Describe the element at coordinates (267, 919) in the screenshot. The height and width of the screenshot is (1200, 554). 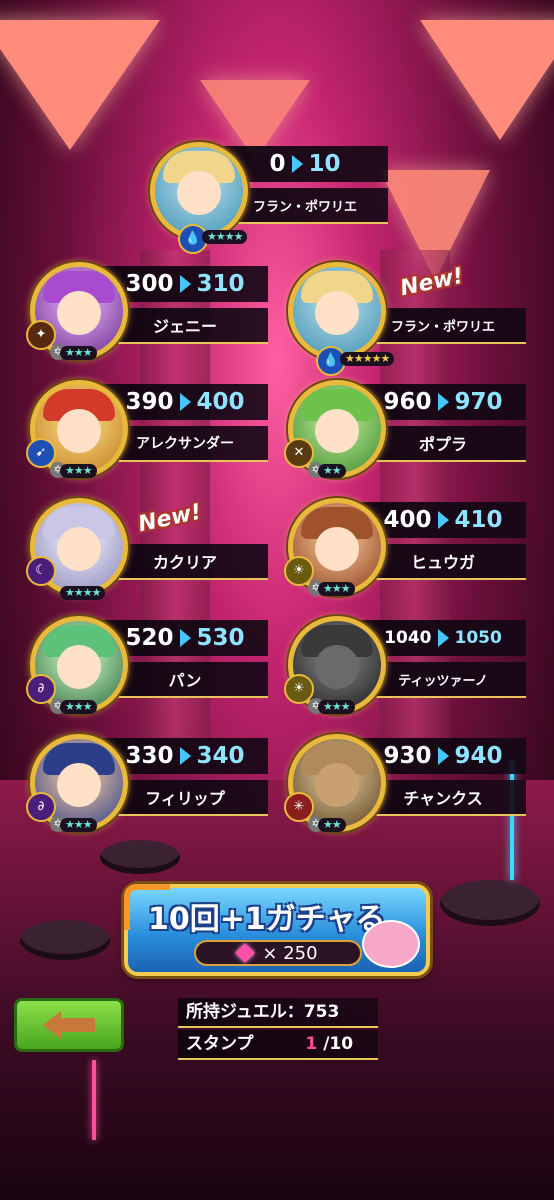
I see `gacha-title: 10回+1ガチャる` at that location.